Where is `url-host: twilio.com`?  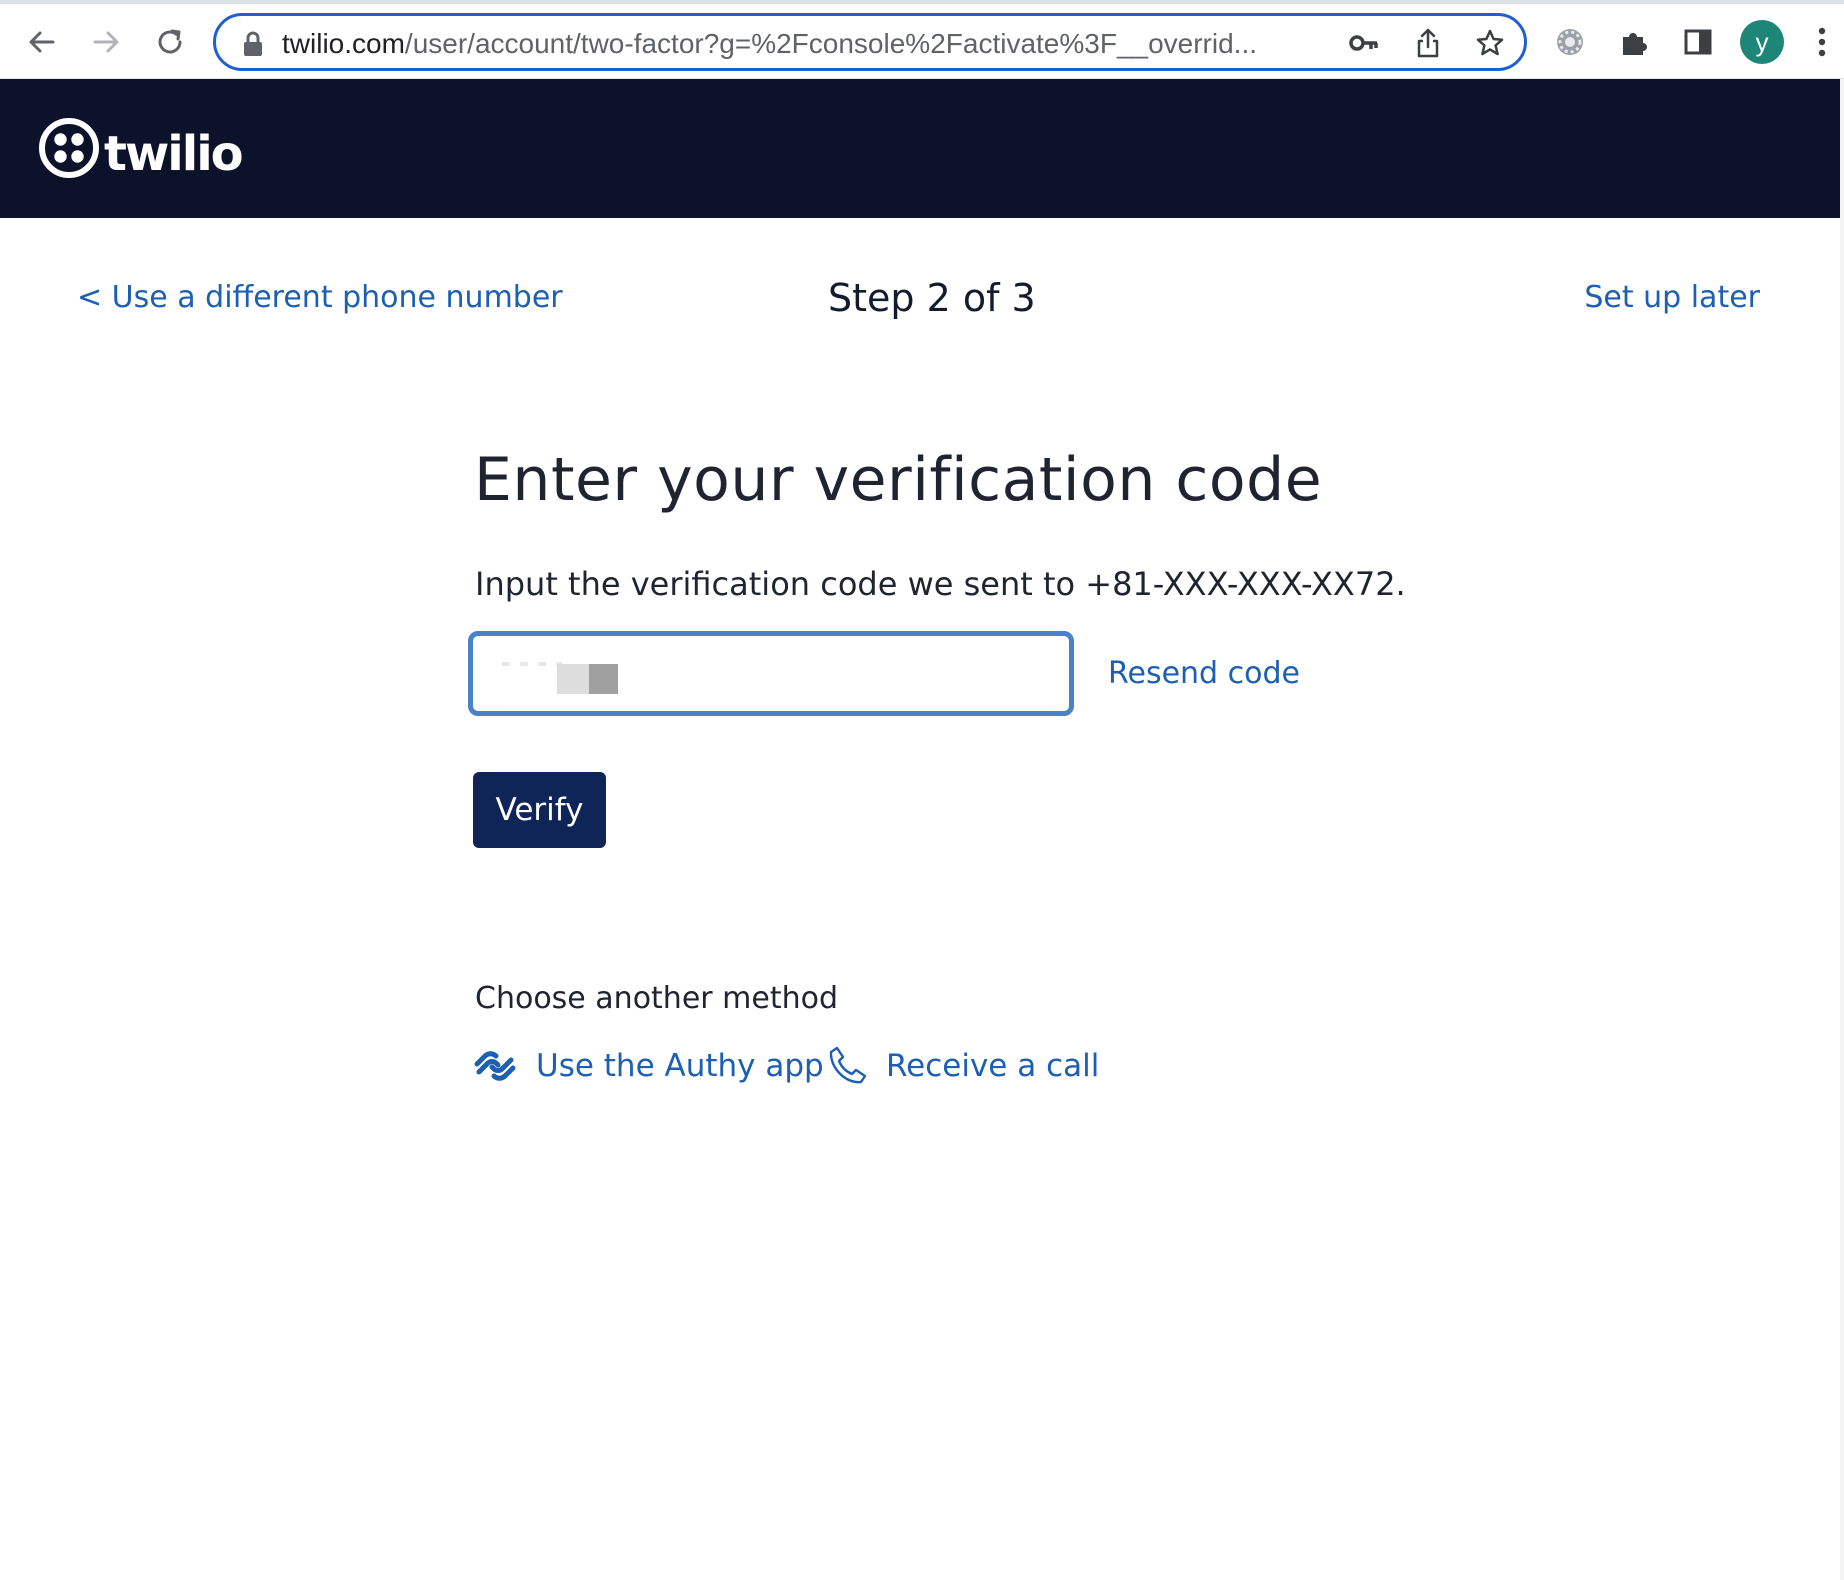
url-host: twilio.com is located at coordinates (343, 44).